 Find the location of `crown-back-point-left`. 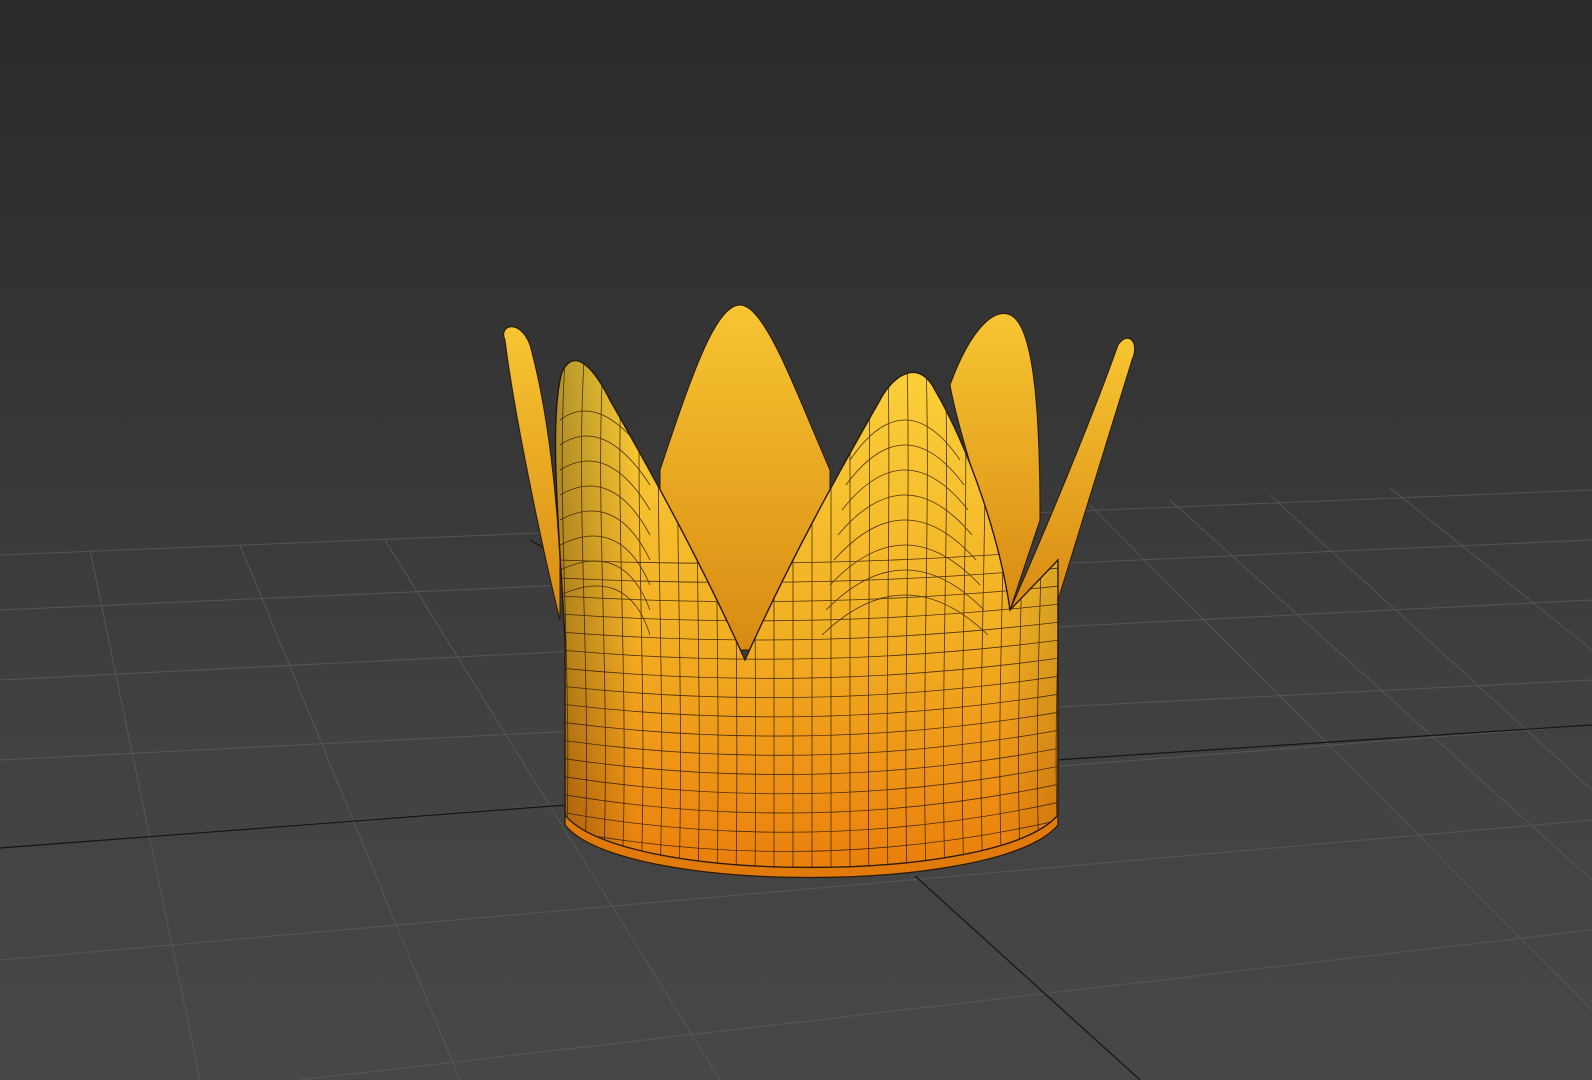

crown-back-point-left is located at coordinates (532, 473).